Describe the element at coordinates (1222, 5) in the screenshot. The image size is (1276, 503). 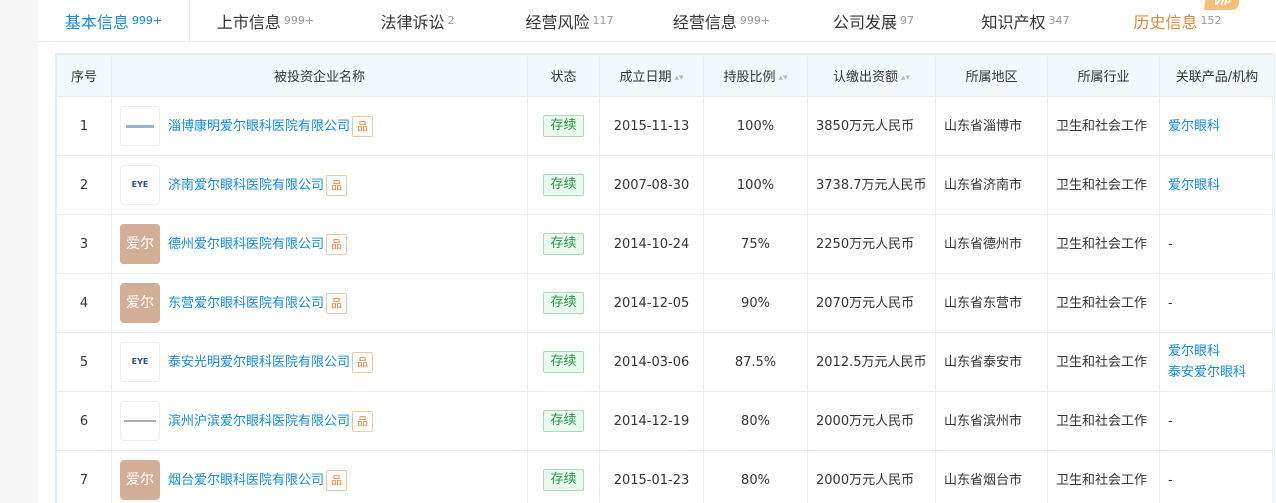
I see `vip-badge: VIP` at that location.